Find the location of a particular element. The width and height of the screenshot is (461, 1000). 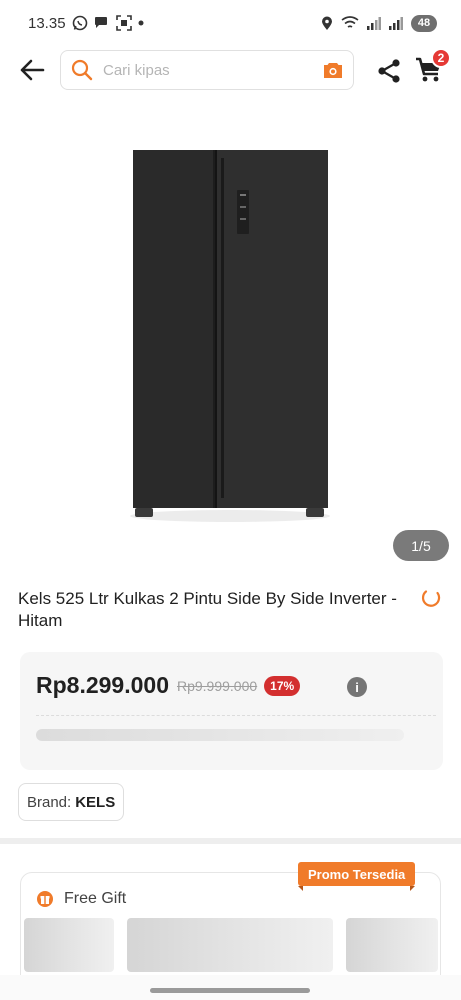

brand-label: Brand: is located at coordinates (49, 802).